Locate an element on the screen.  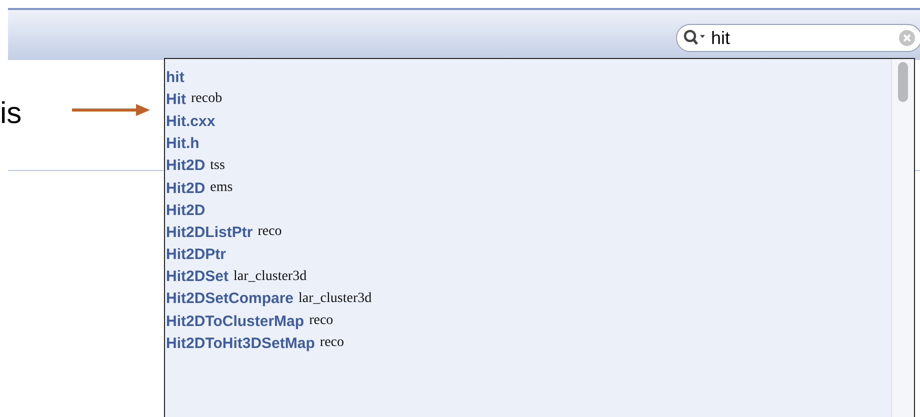
result-link: hit is located at coordinates (175, 77).